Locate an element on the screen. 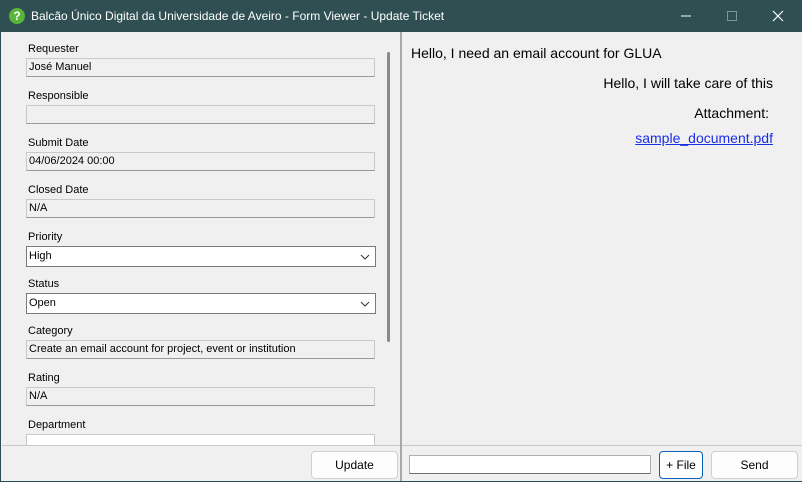 The width and height of the screenshot is (802, 482). category-label: Category is located at coordinates (50, 331).